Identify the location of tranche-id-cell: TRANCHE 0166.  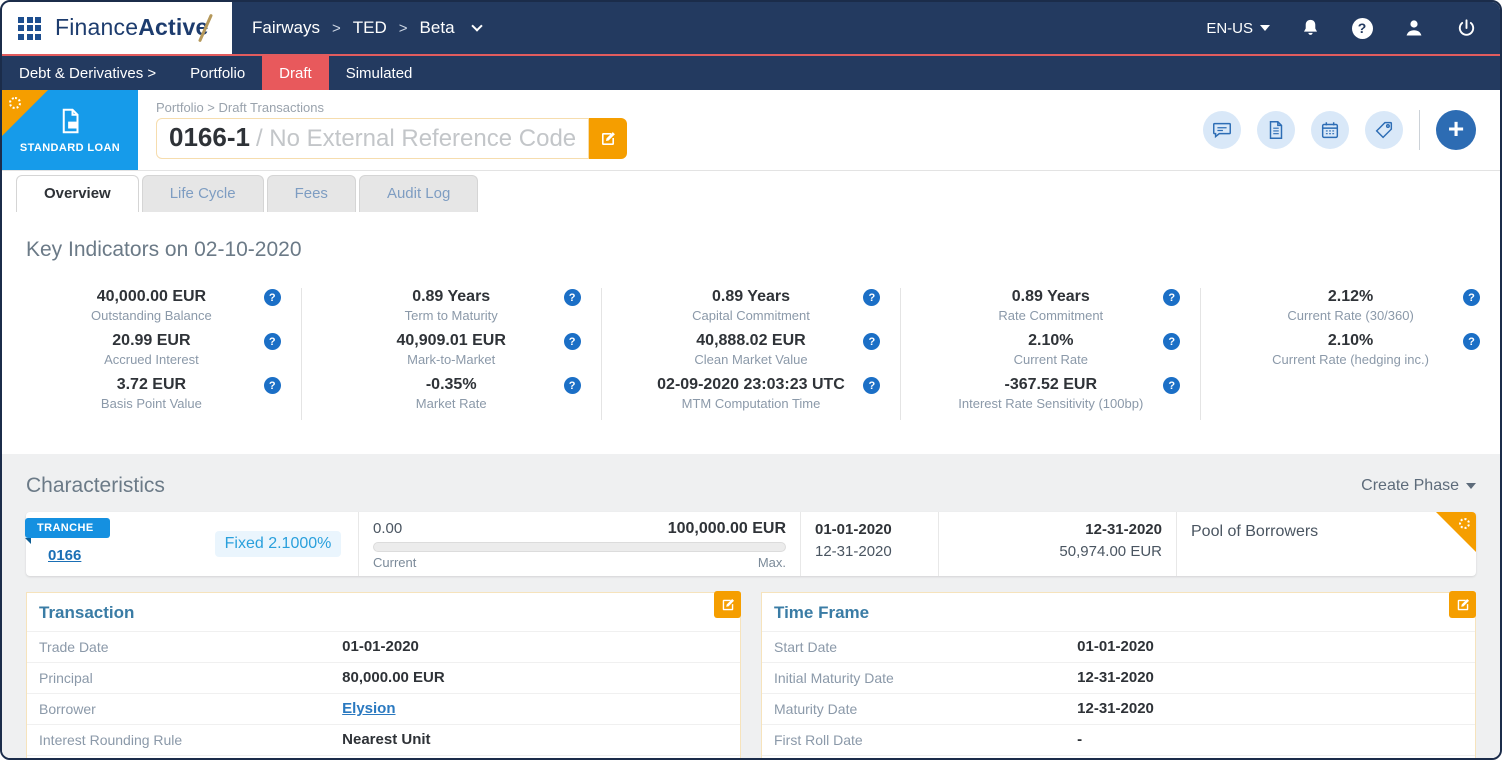
(111, 544).